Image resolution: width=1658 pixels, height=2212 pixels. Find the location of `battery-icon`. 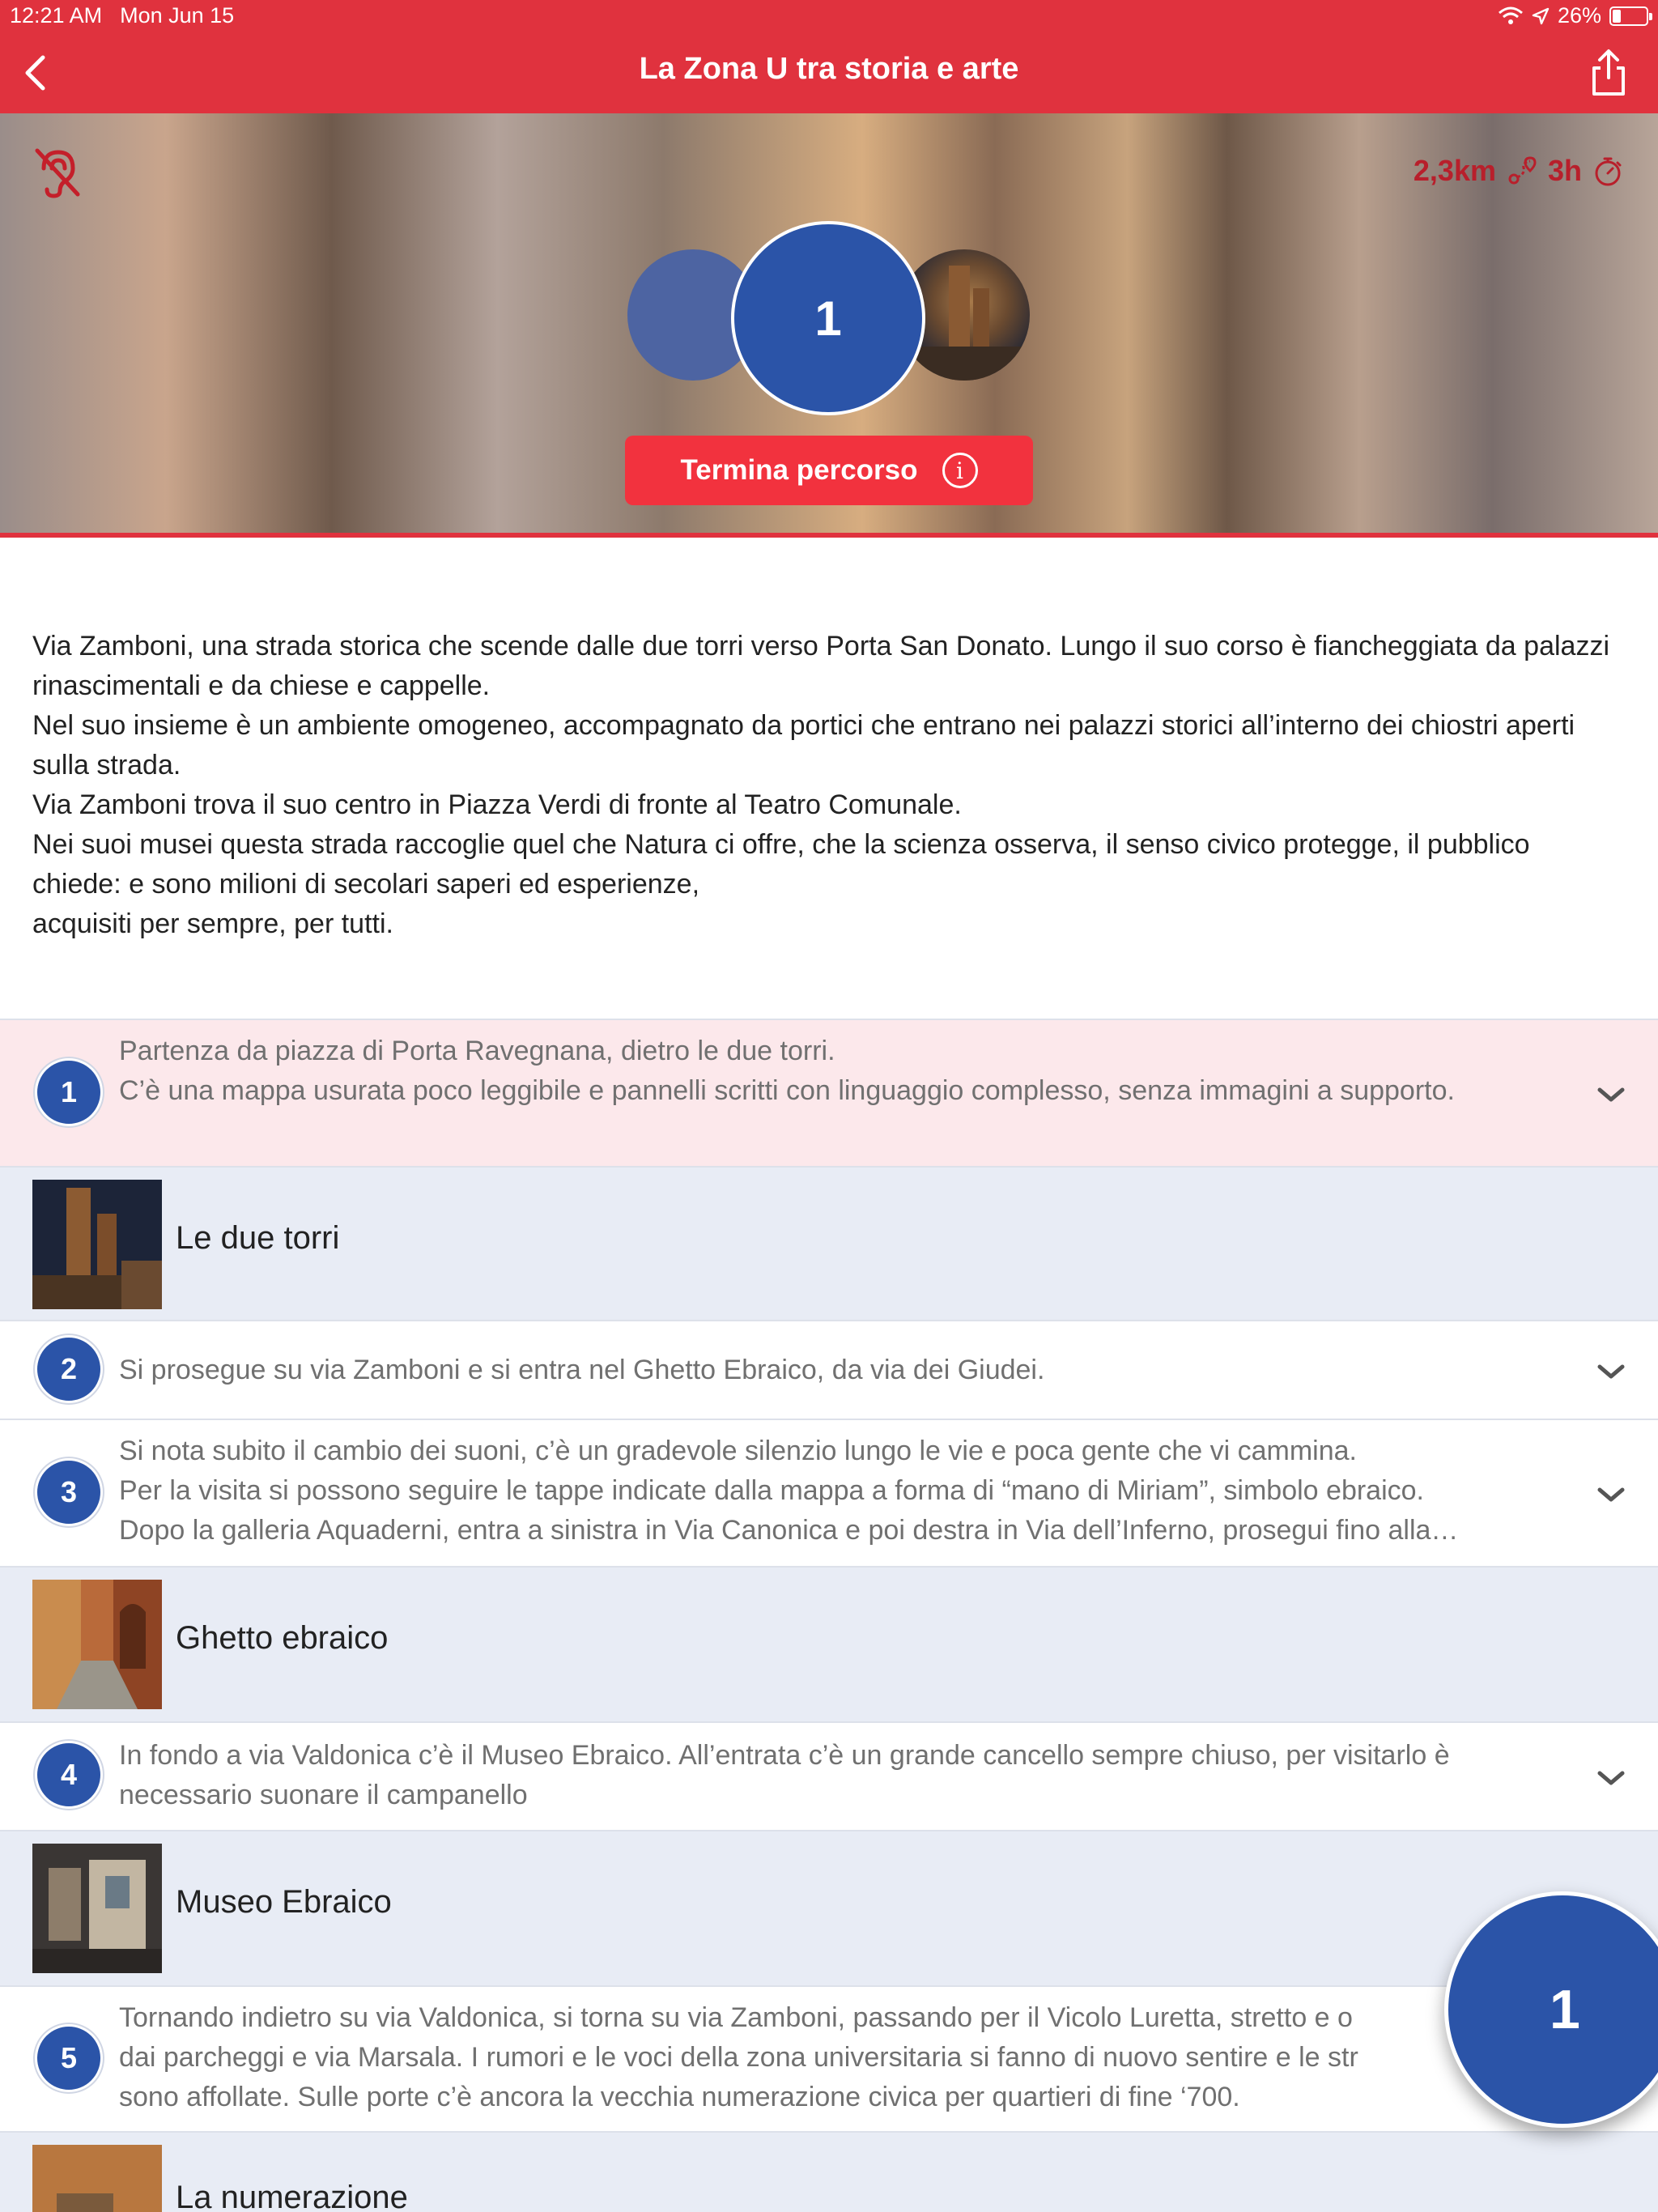

battery-icon is located at coordinates (1630, 16).